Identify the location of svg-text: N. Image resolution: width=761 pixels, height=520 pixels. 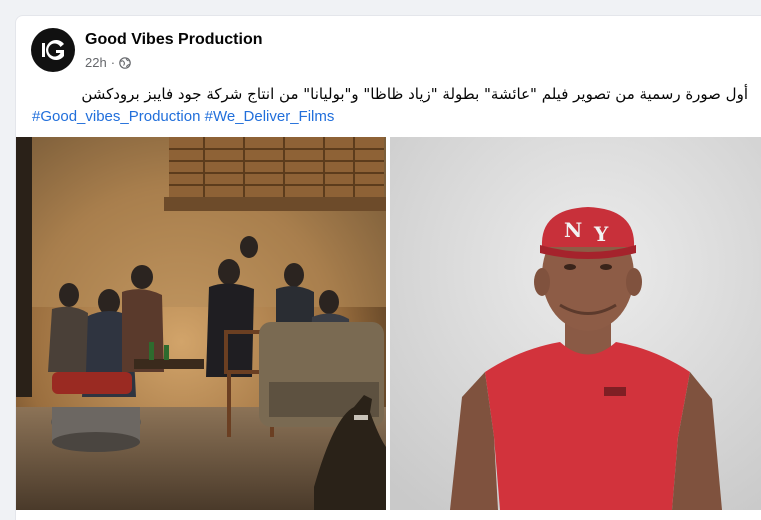
(573, 230).